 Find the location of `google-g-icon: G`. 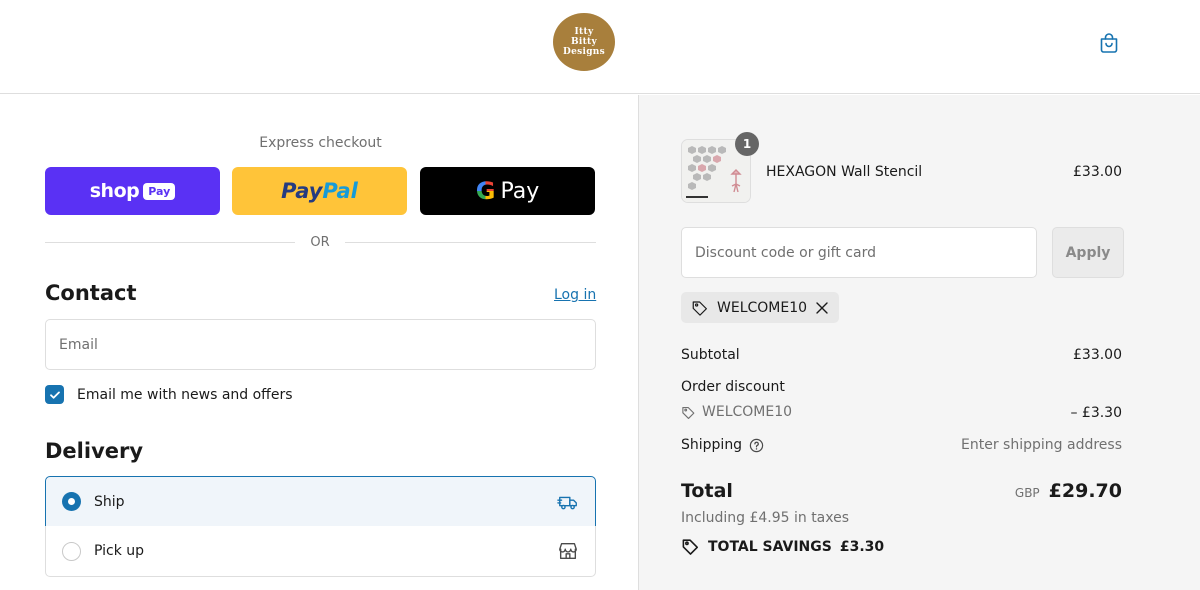

google-g-icon: G is located at coordinates (485, 191).